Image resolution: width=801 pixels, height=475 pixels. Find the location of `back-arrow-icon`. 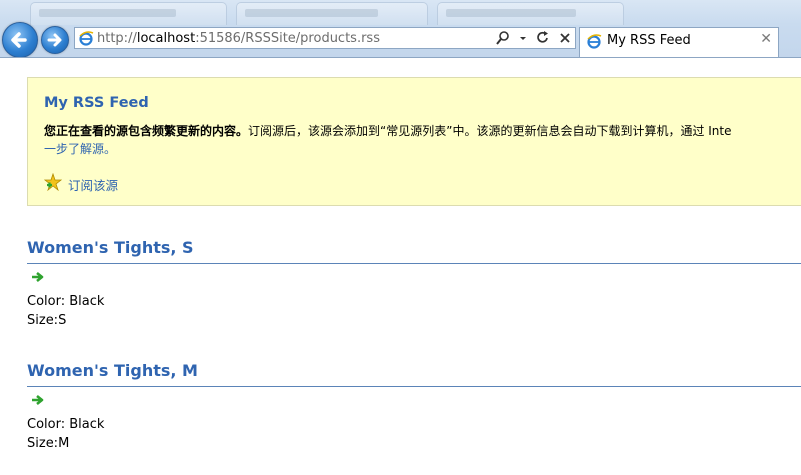

back-arrow-icon is located at coordinates (19, 40).